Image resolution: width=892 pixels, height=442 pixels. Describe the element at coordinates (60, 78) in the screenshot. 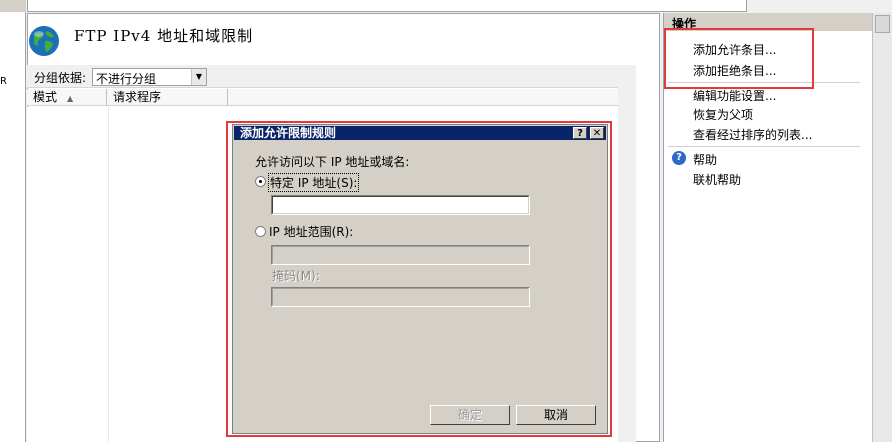

I see `group-by-label: 分组依据:` at that location.